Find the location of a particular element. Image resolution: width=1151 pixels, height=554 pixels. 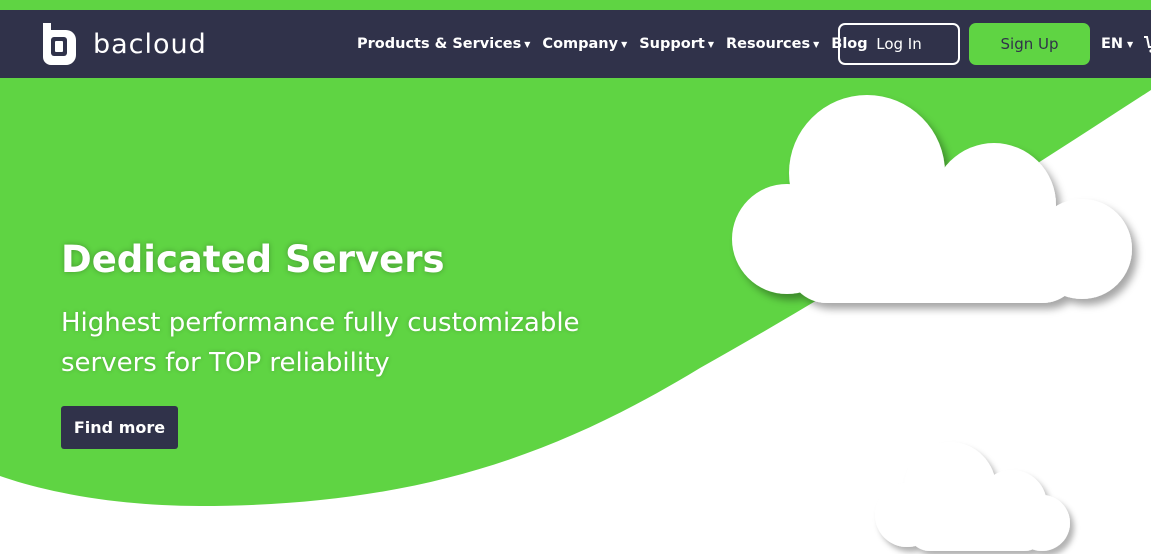

top-strip is located at coordinates (575, 5).